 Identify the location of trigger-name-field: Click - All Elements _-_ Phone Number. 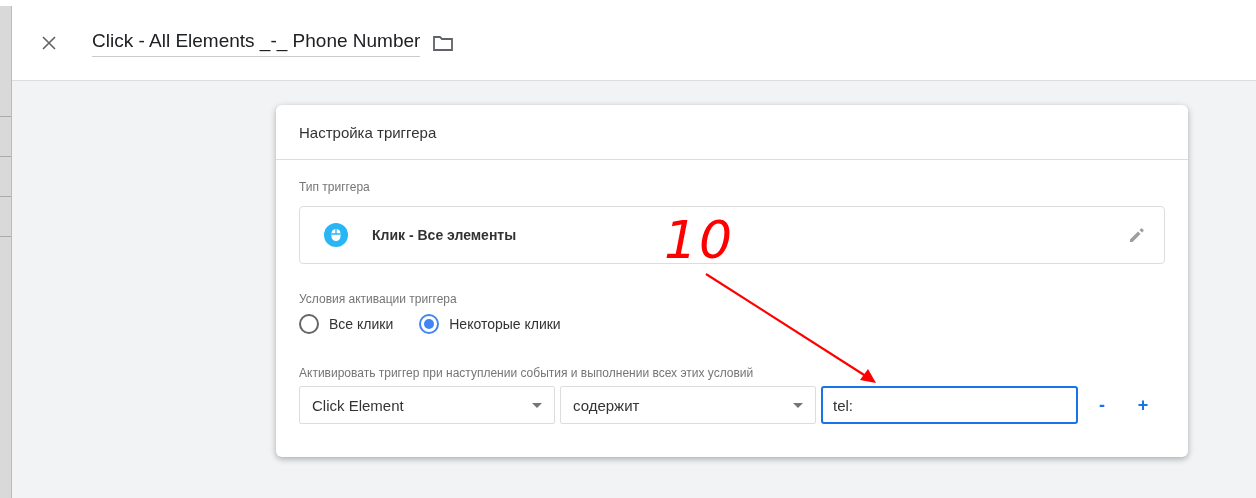
(256, 43).